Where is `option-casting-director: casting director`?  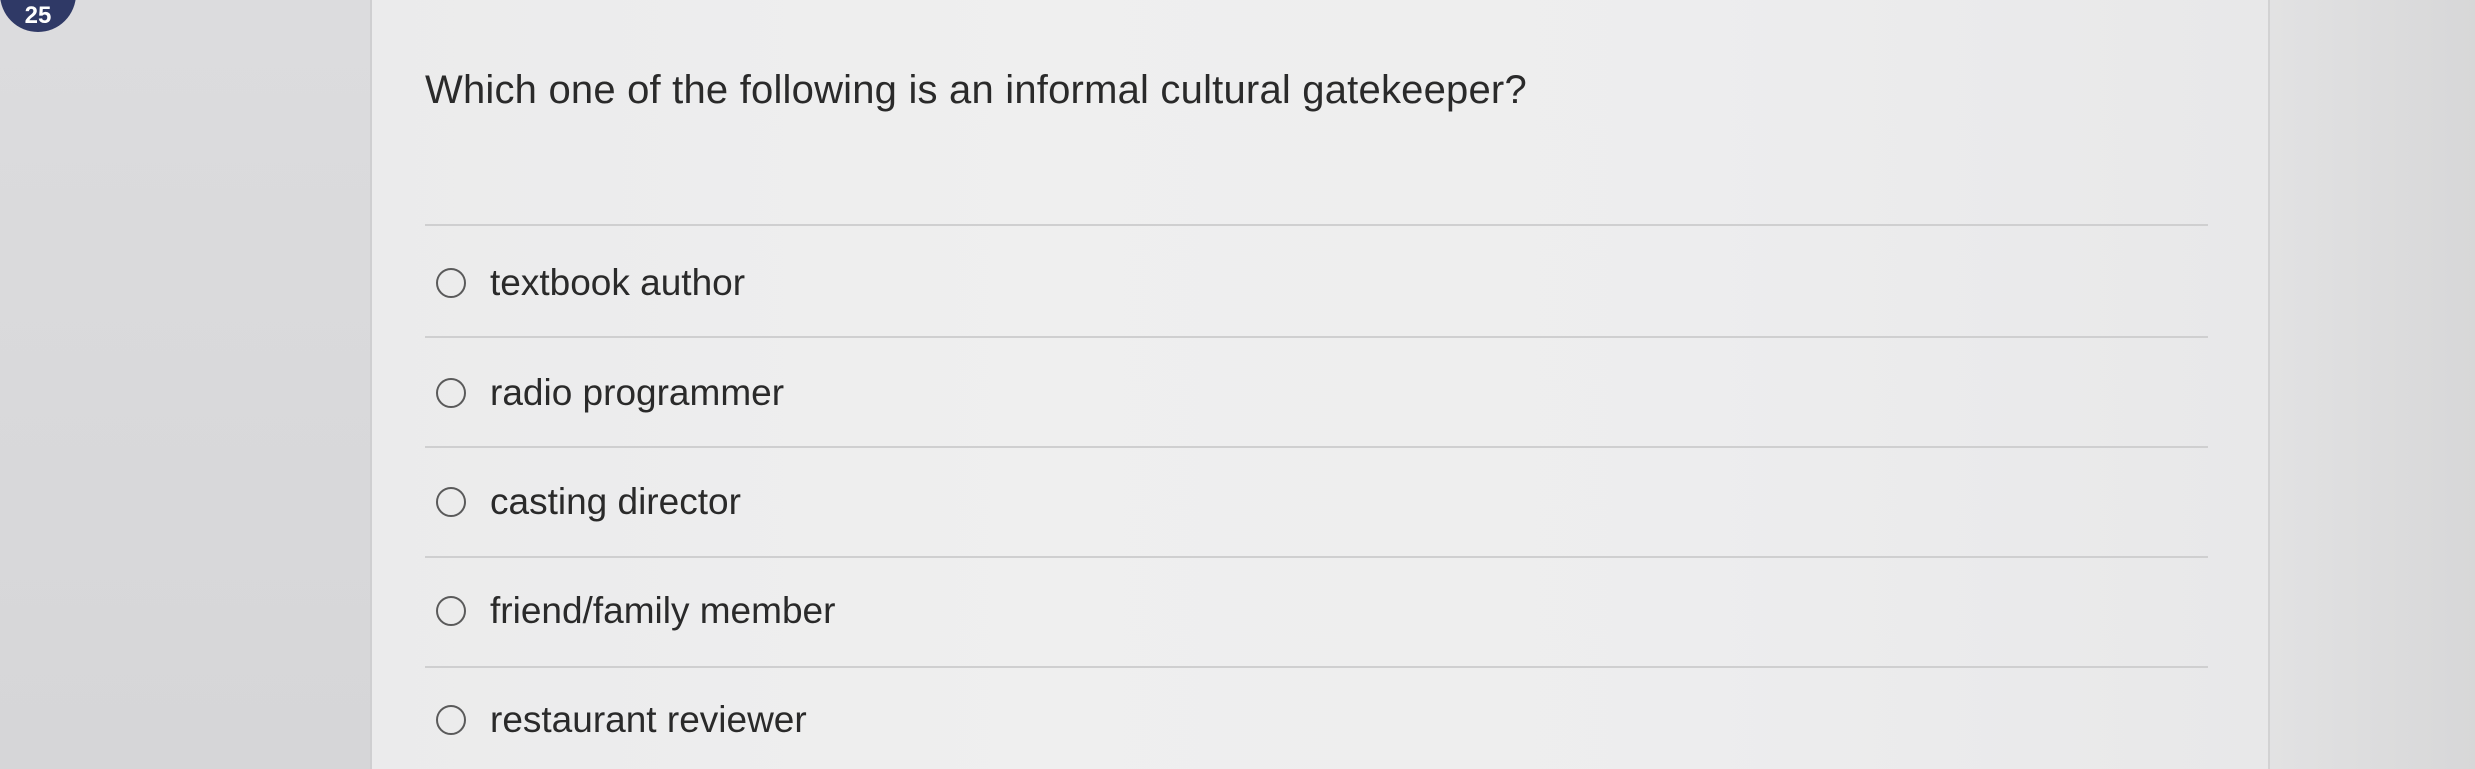
option-casting-director: casting director is located at coordinates (588, 502).